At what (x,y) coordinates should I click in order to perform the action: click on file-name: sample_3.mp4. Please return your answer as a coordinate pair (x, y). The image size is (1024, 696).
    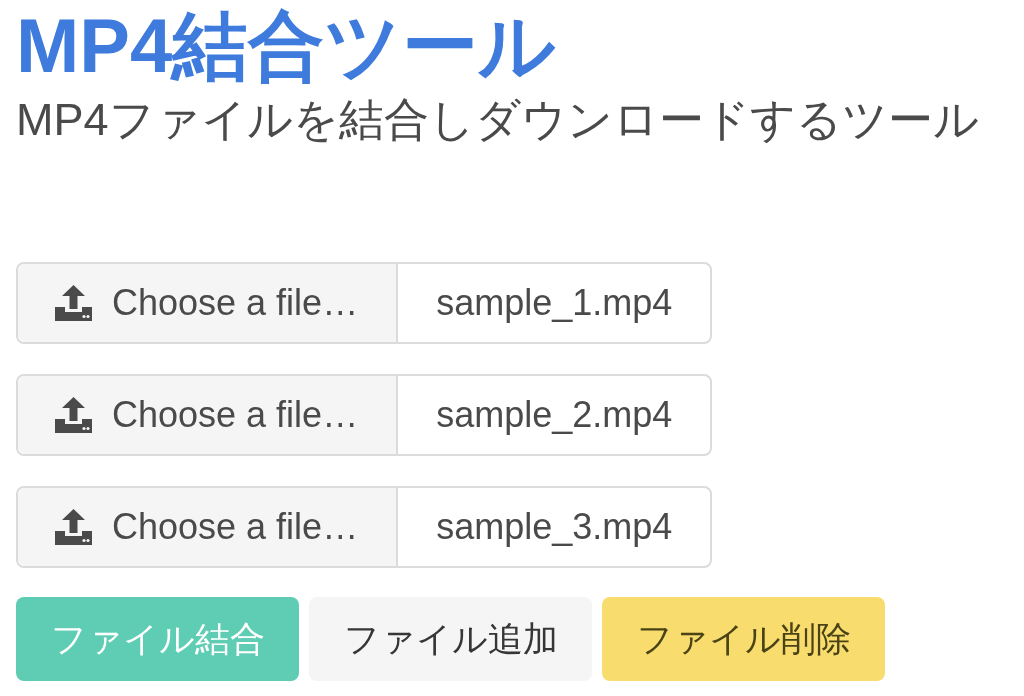
    Looking at the image, I should click on (553, 527).